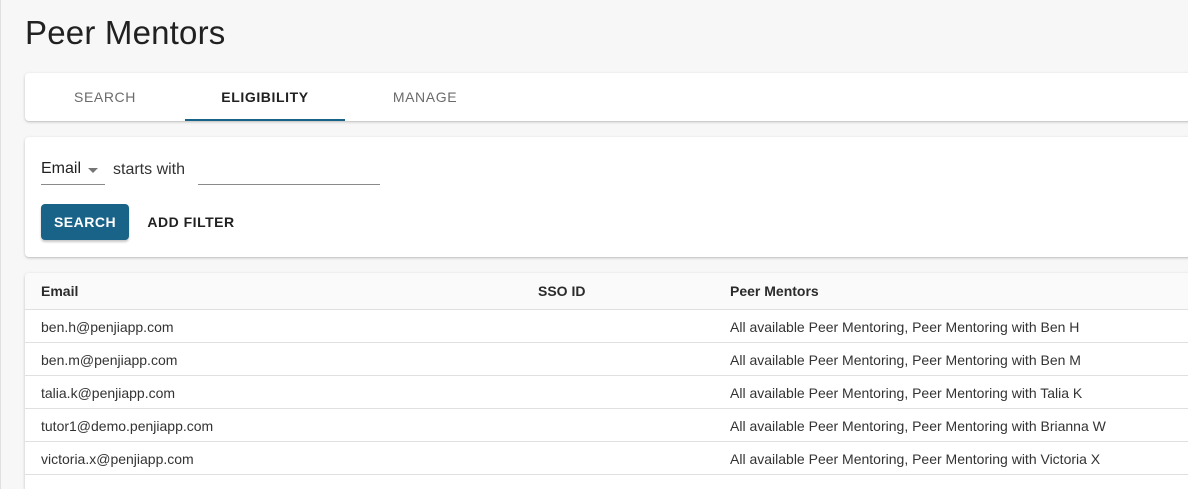 The width and height of the screenshot is (1188, 489). I want to click on cell-email: talia.k@penjiapp.com, so click(108, 393).